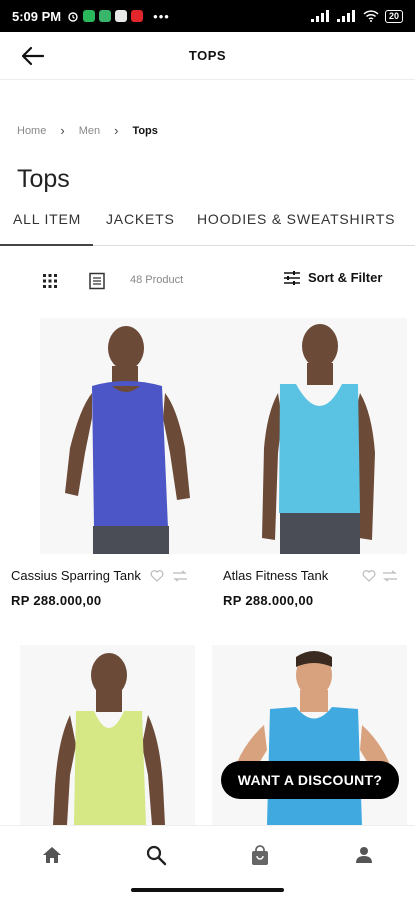  Describe the element at coordinates (393, 16) in the screenshot. I see `battery-icon: 20` at that location.